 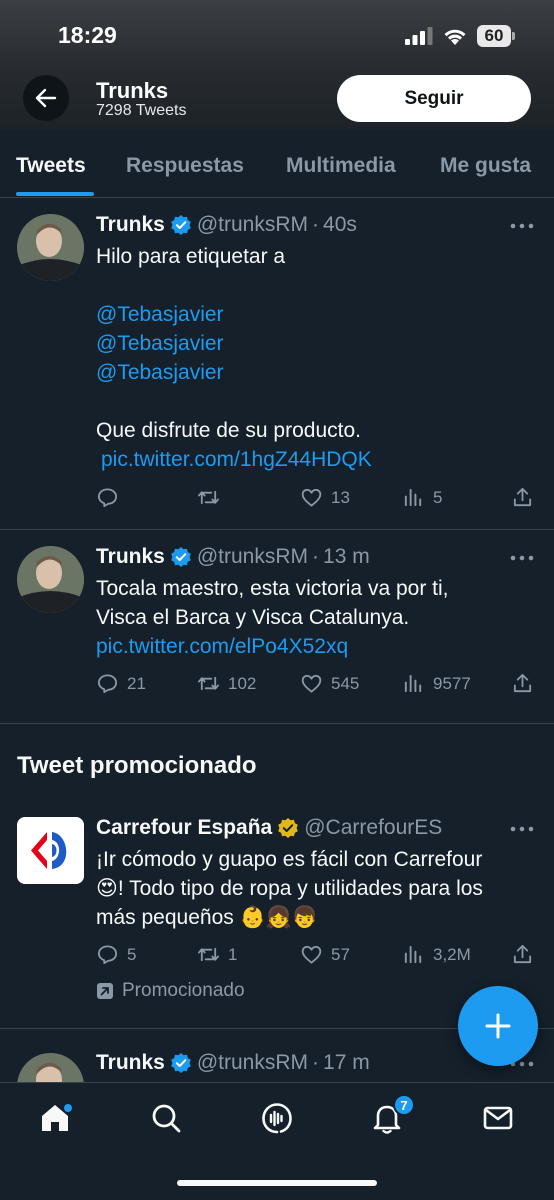 I want to click on plus-icon, so click(x=498, y=1026).